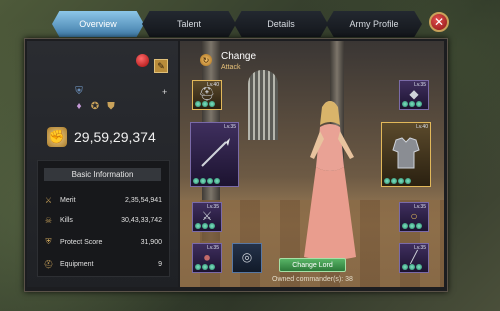  What do you see at coordinates (374, 24) in the screenshot?
I see `tab-army-profile: Army Profile` at bounding box center [374, 24].